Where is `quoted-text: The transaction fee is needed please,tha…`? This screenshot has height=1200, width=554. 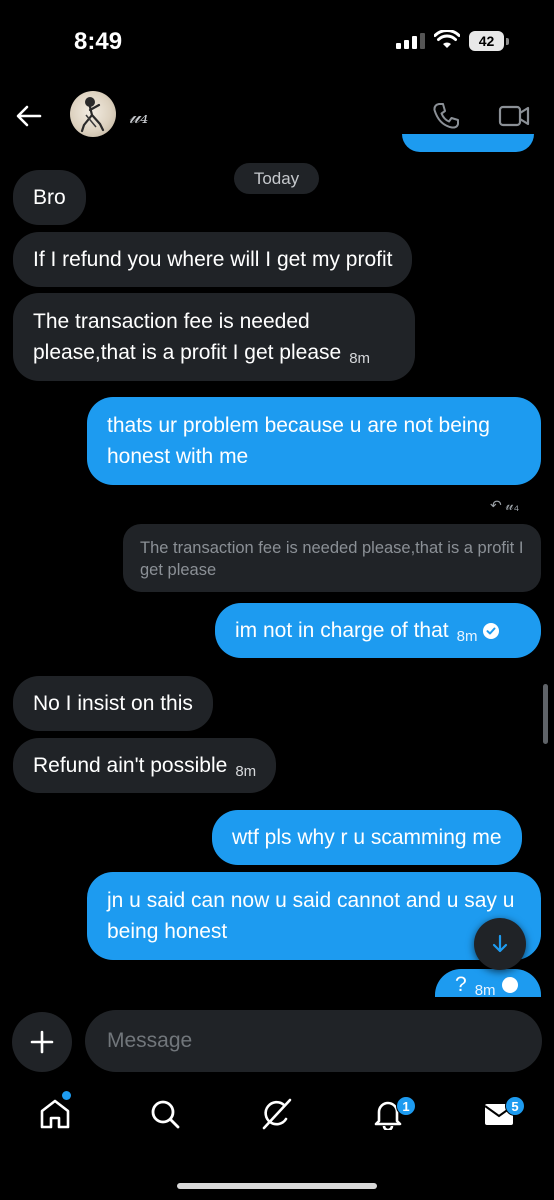 quoted-text: The transaction fee is needed please,tha… is located at coordinates (332, 559).